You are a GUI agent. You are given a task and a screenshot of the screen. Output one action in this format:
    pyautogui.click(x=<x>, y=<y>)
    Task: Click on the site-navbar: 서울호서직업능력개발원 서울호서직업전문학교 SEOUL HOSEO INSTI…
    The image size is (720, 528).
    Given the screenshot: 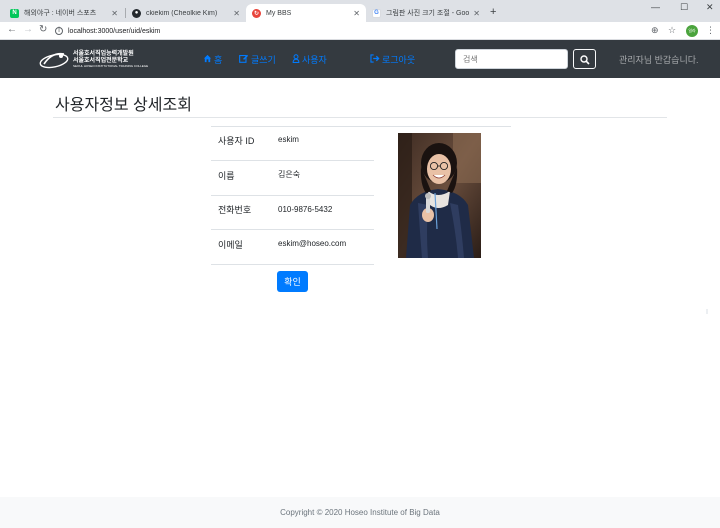 What is the action you would take?
    pyautogui.click(x=360, y=59)
    